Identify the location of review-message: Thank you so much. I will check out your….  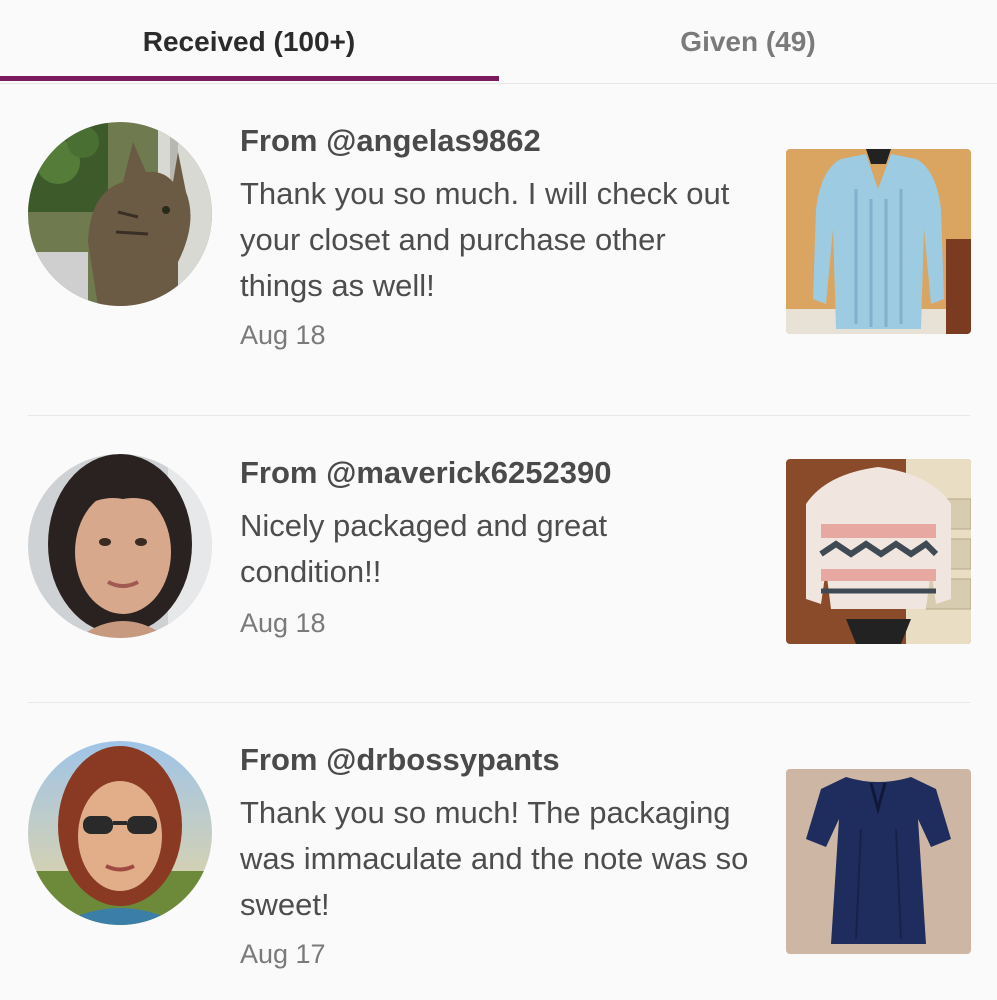
(485, 239).